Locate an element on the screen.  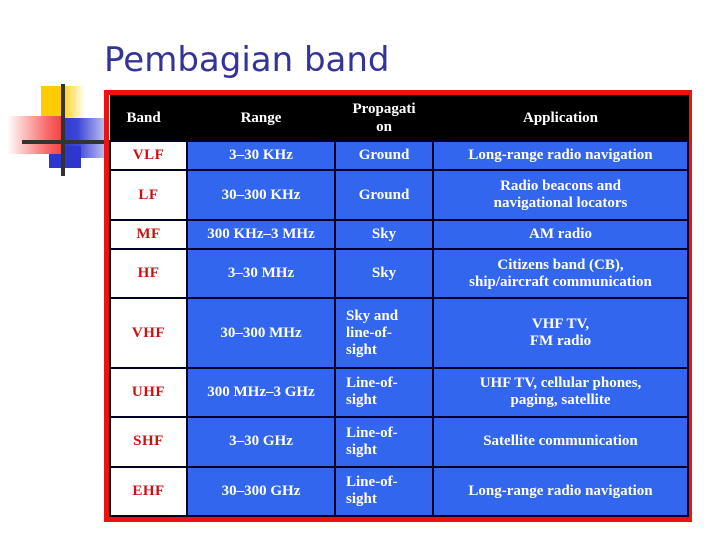
column-header-propagation: Propagati on is located at coordinates (384, 118).